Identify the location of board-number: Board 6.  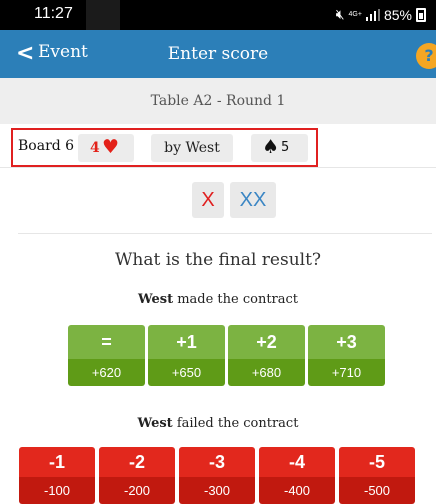
(46, 146).